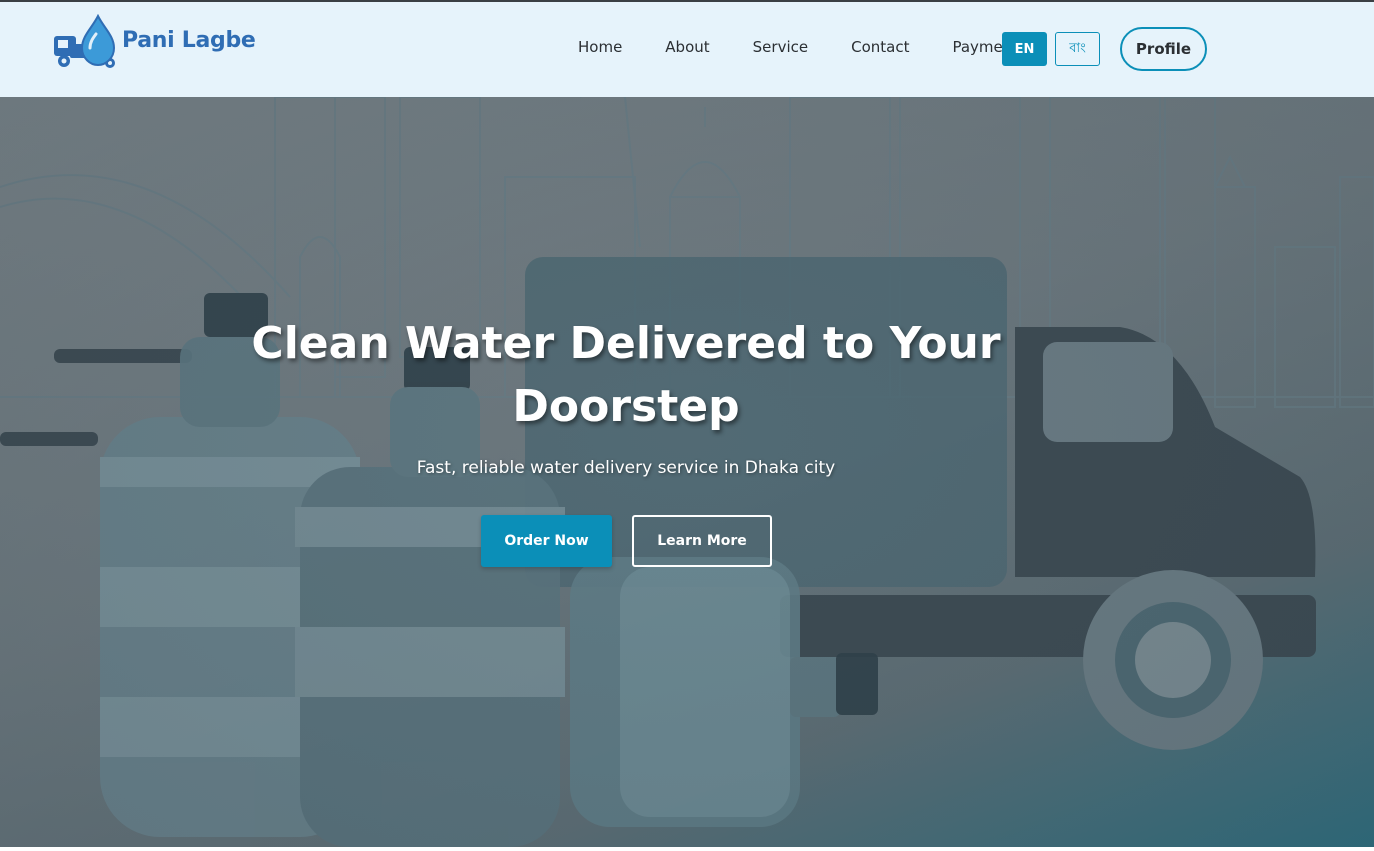  What do you see at coordinates (1163, 49) in the screenshot?
I see `profile-button: Profile` at bounding box center [1163, 49].